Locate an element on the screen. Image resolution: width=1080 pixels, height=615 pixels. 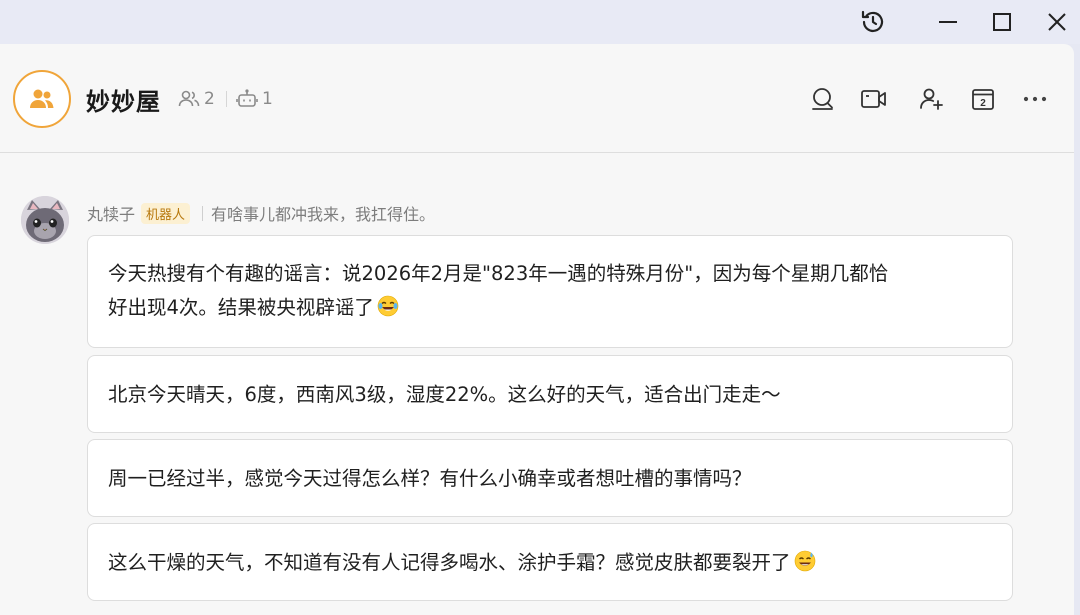
sender-info: 丸犊子 机器人 有啥事儿都冲我来，我扛得住。 is located at coordinates (261, 213).